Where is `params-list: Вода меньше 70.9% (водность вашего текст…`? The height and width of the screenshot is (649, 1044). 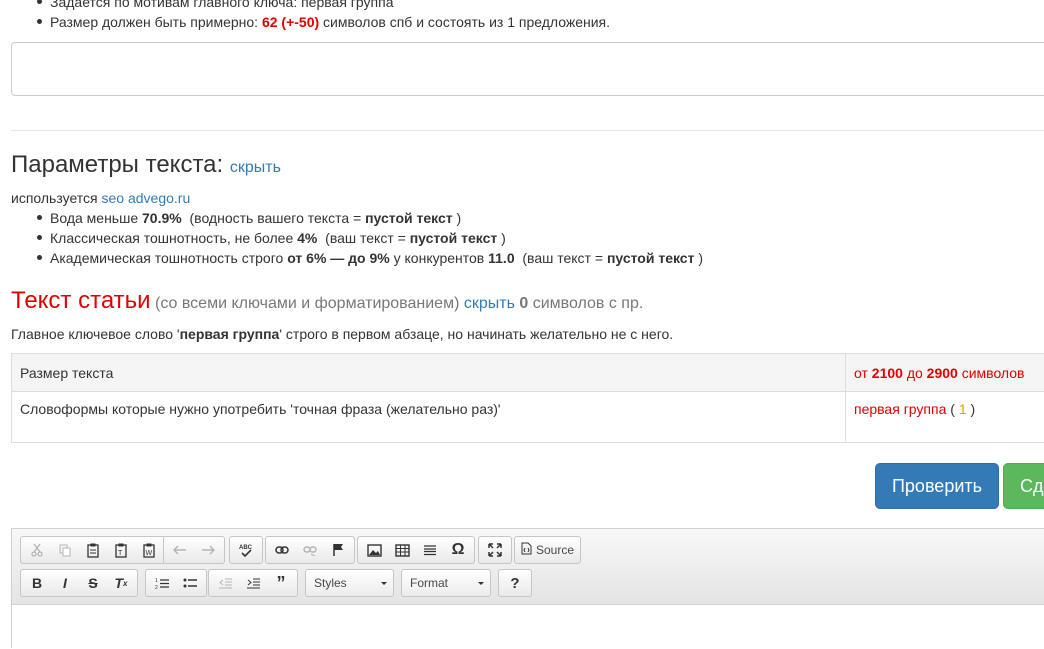 params-list: Вода меньше 70.9% (водность вашего текст… is located at coordinates (356, 238).